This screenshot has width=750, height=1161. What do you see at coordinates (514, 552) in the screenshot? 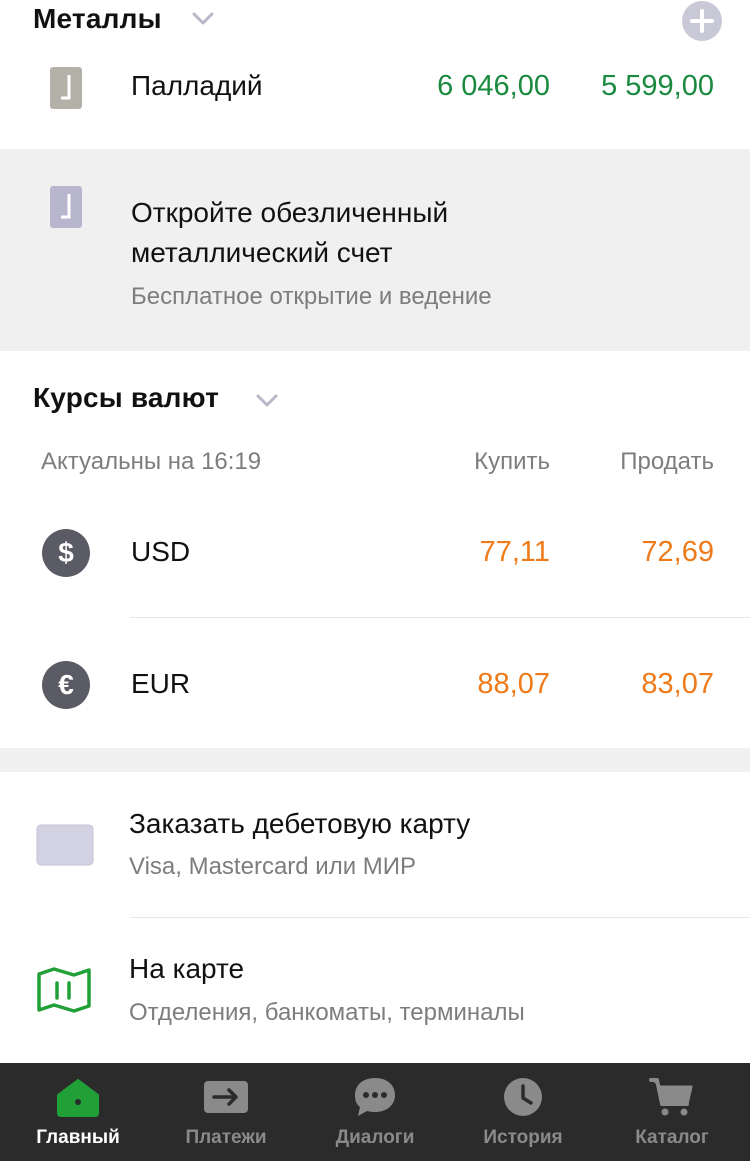
I see `currency-buy-value: 77,11` at bounding box center [514, 552].